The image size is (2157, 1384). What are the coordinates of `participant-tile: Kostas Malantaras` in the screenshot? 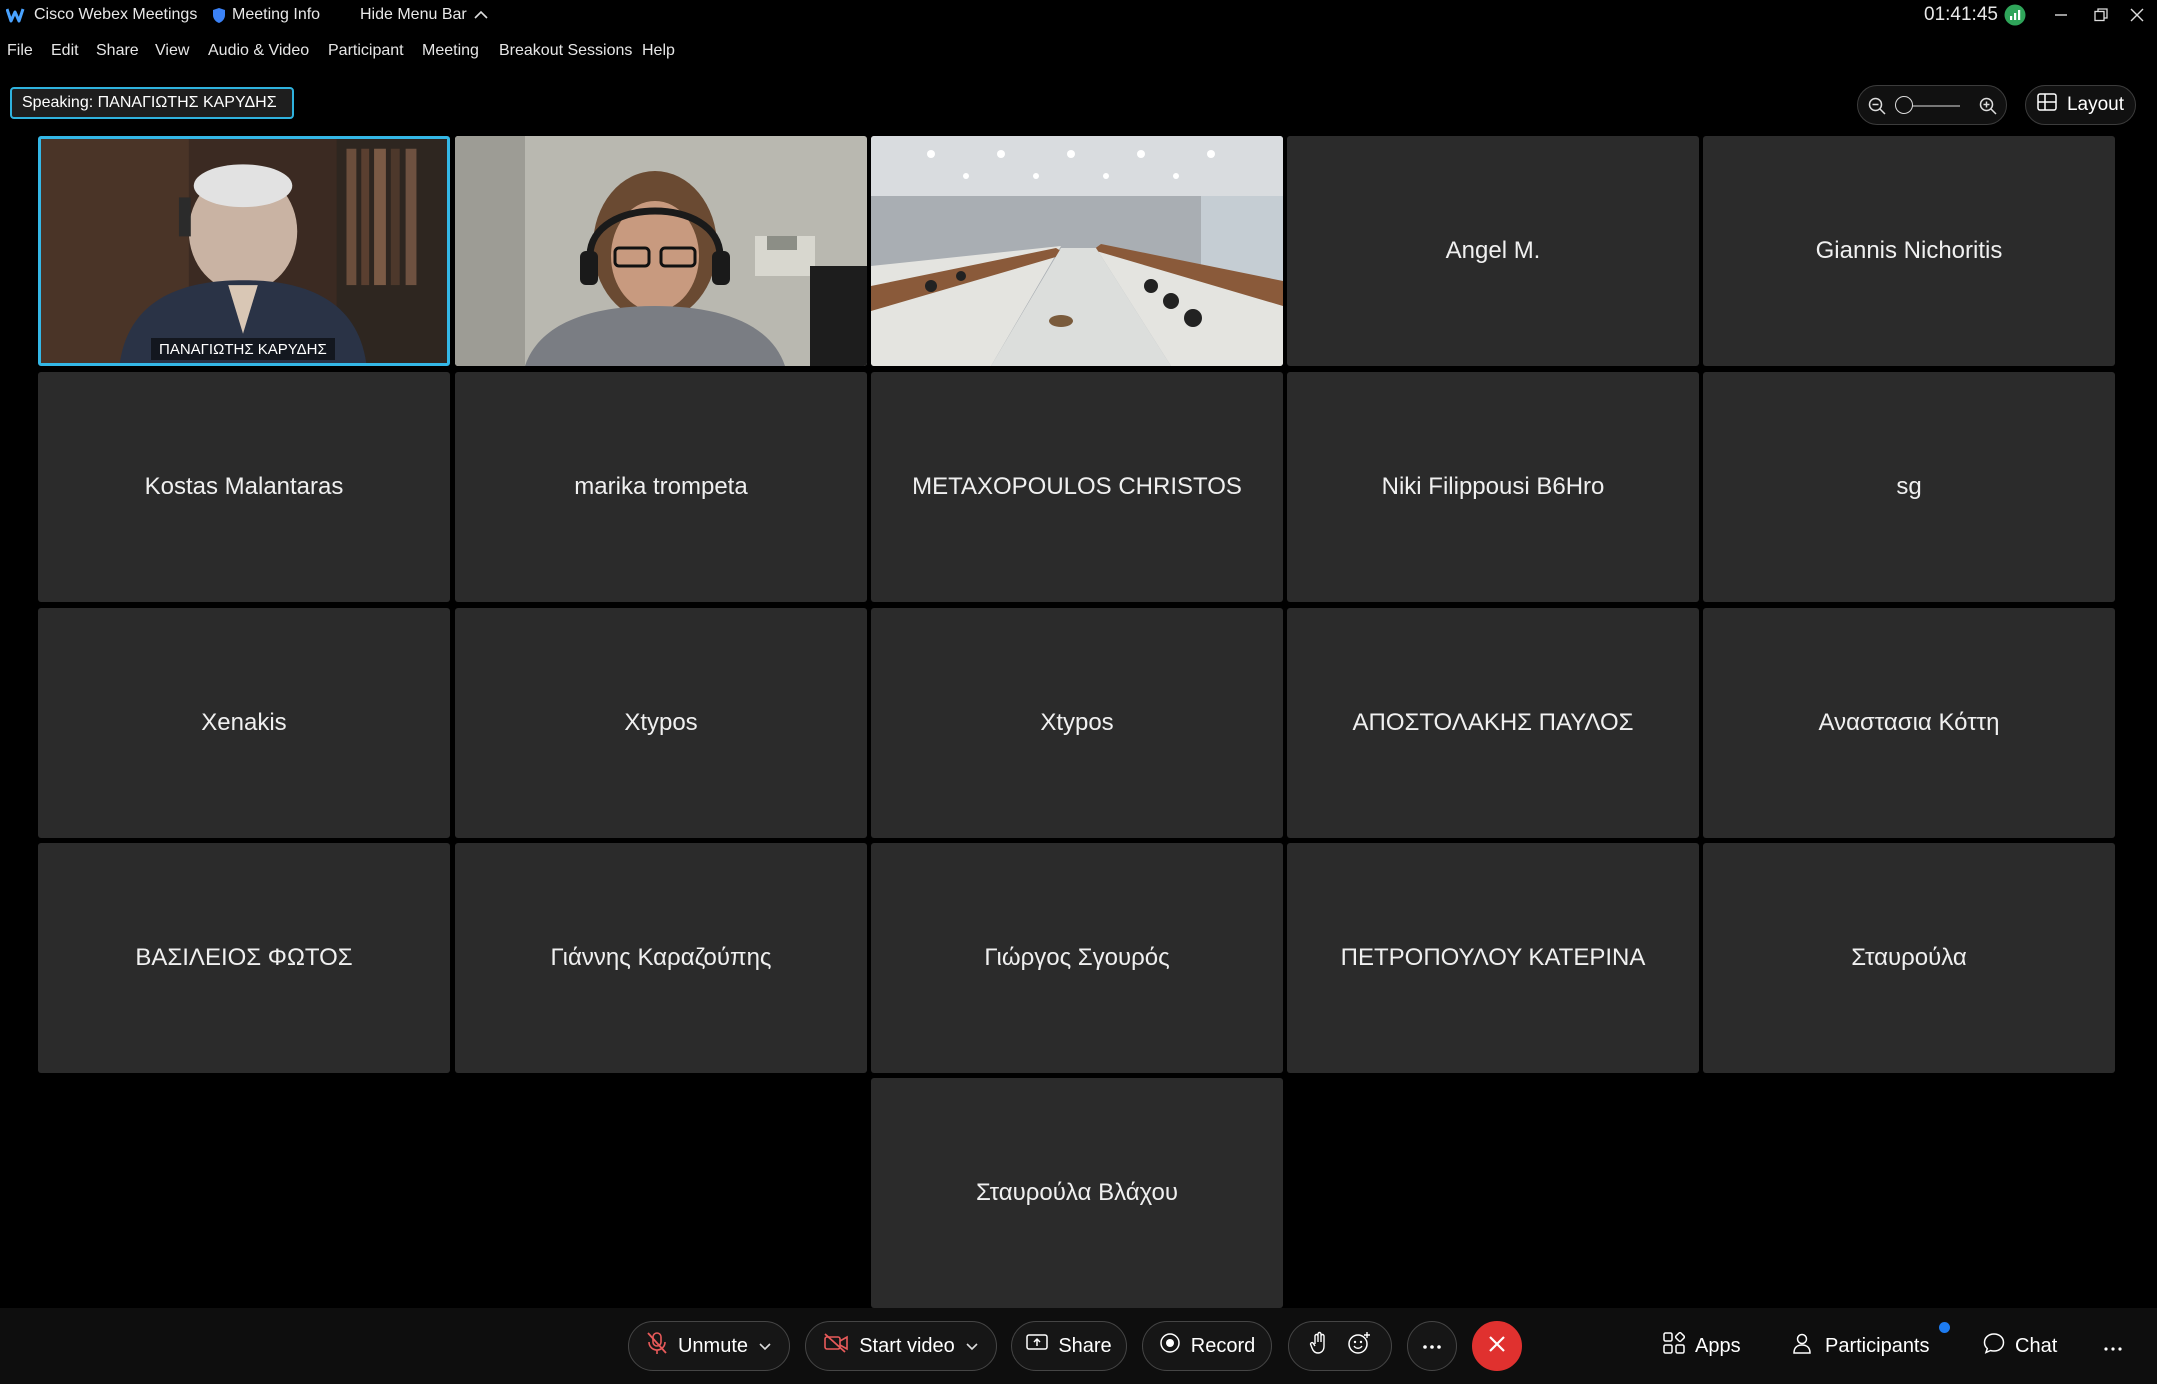 It's located at (244, 487).